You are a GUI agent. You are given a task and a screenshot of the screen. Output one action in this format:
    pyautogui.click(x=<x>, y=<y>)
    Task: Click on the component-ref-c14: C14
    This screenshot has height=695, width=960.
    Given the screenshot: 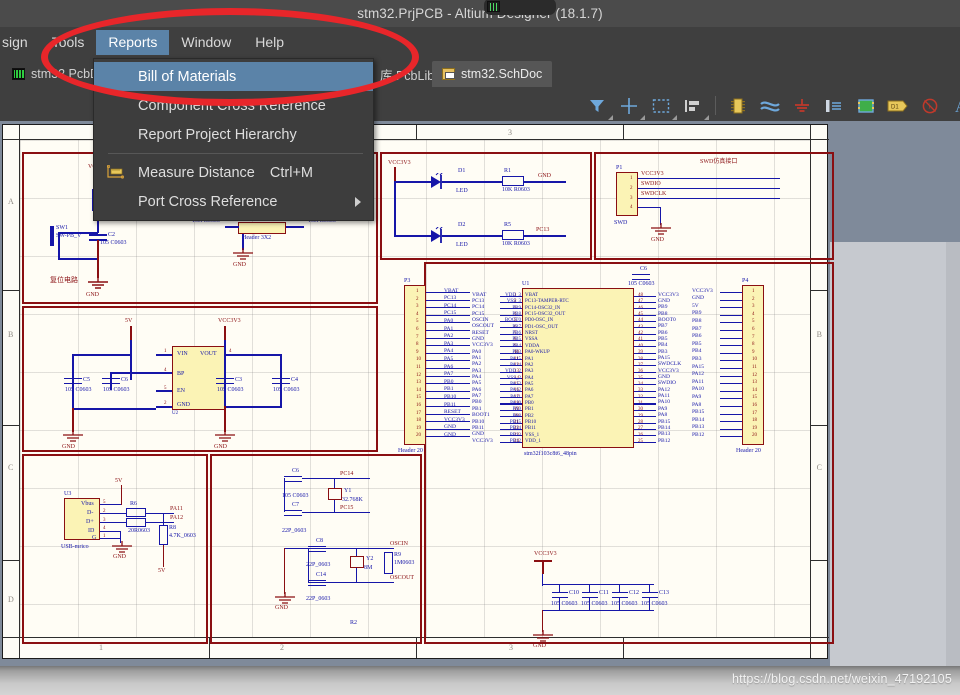 What is the action you would take?
    pyautogui.click(x=321, y=575)
    